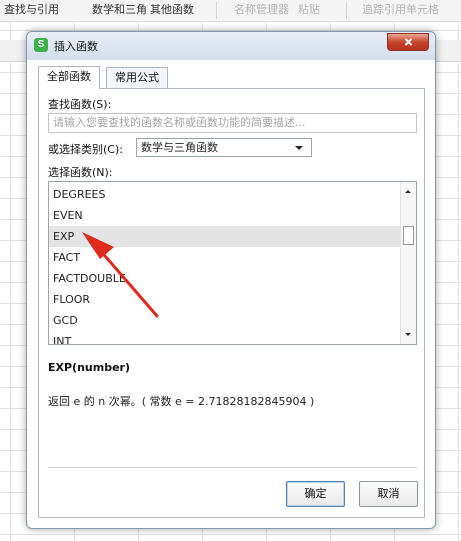 Image resolution: width=461 pixels, height=541 pixels. What do you see at coordinates (80, 172) in the screenshot?
I see `function-list-label: 选择函数(N):` at bounding box center [80, 172].